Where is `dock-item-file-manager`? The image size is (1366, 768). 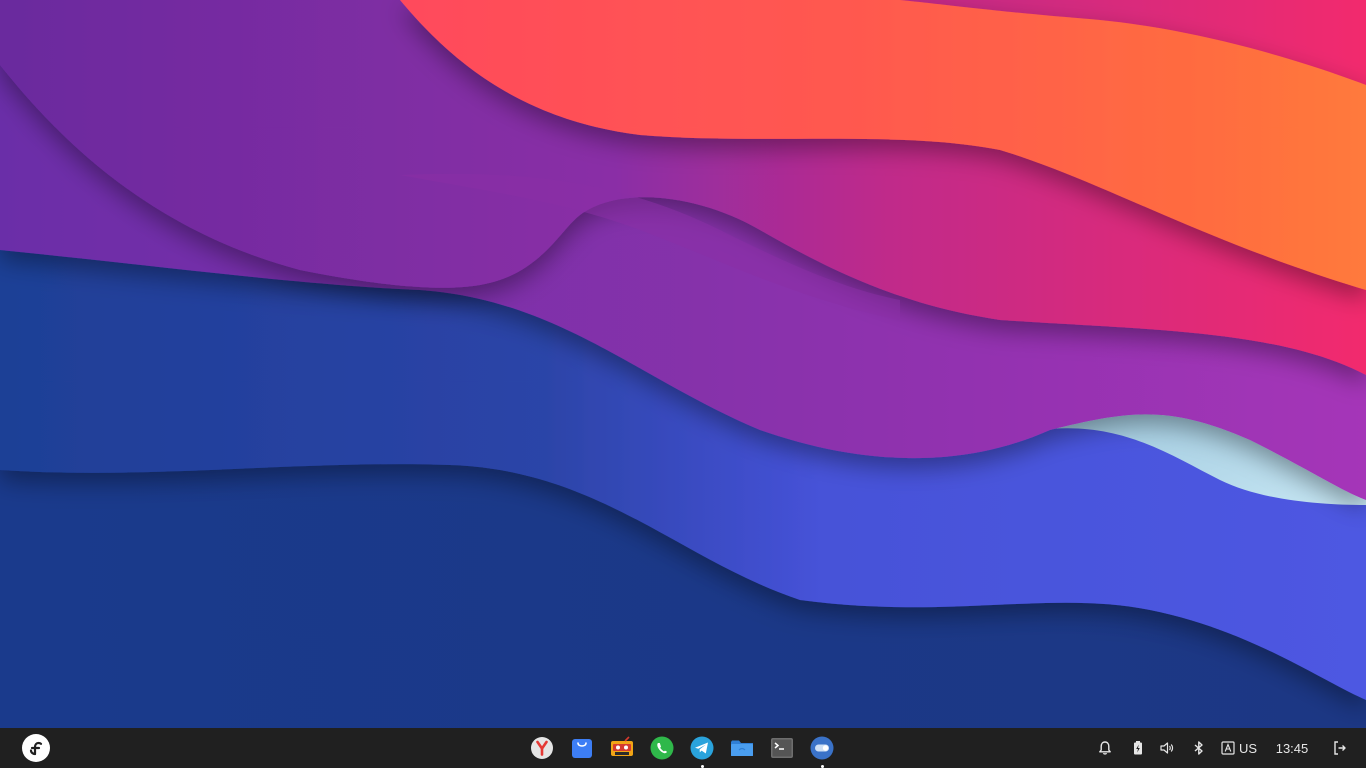
dock-item-file-manager is located at coordinates (742, 748).